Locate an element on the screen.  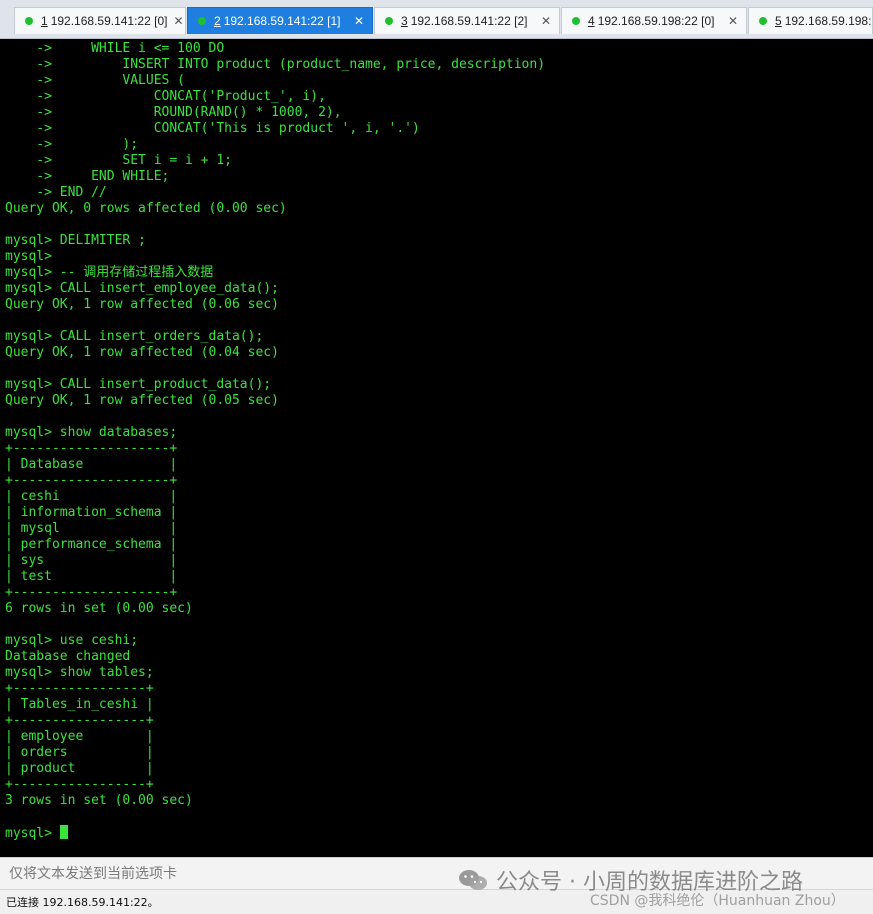
tab-session-4: 4 192.168.59.198:22 [0] ✕ is located at coordinates (654, 20).